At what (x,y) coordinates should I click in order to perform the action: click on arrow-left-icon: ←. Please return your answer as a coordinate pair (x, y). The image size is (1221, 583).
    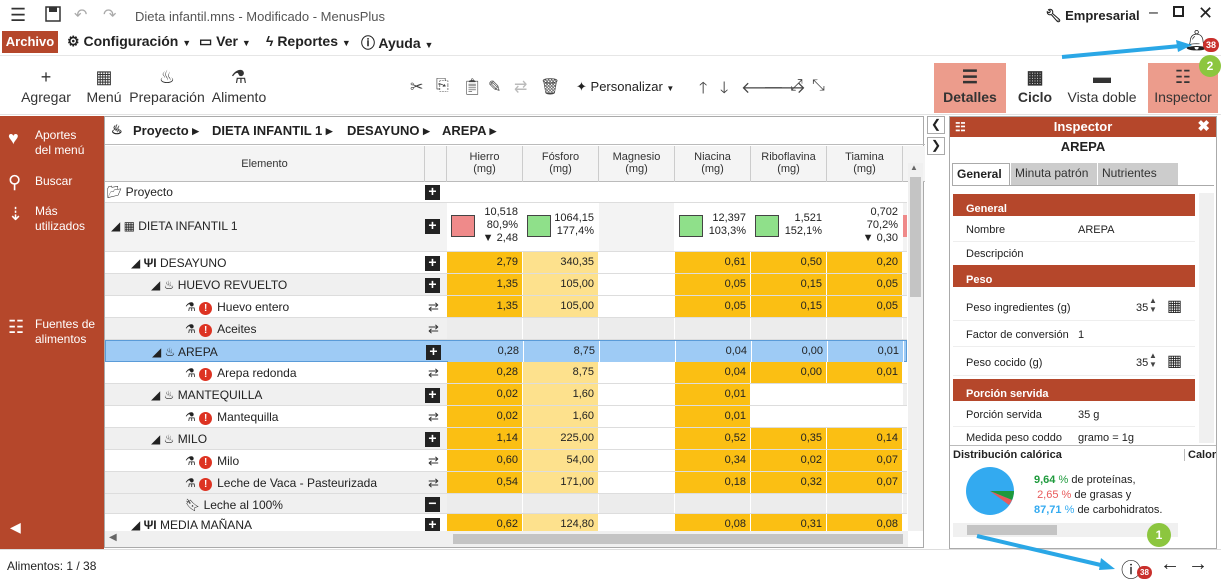
    Looking at the image, I should click on (1170, 564).